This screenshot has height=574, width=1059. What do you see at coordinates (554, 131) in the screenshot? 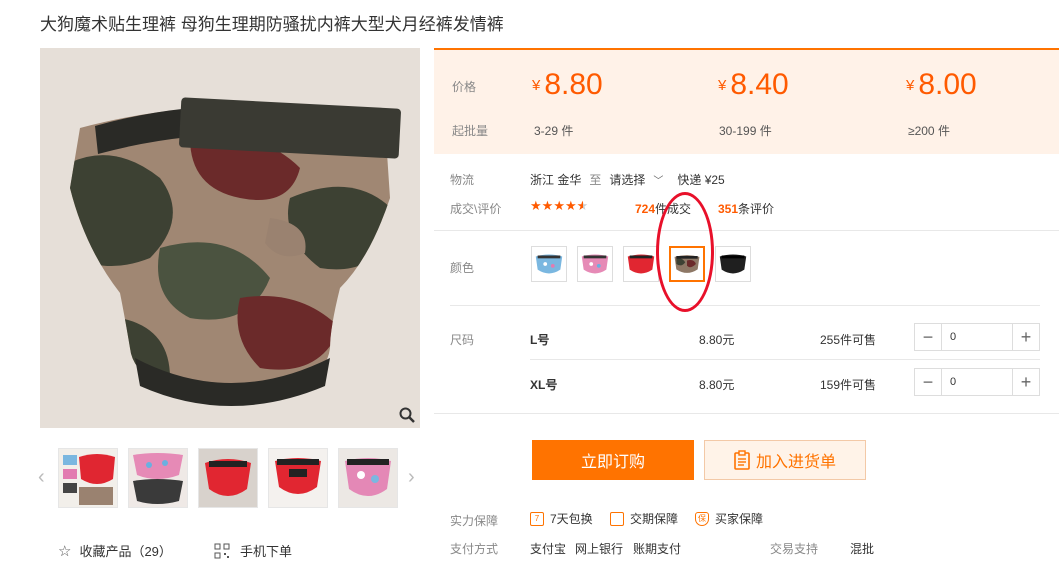
I see `tier-range: 3-29 件` at bounding box center [554, 131].